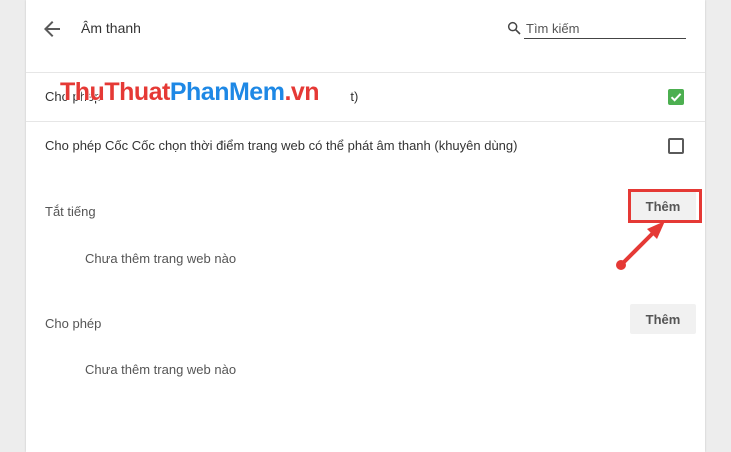 Image resolution: width=731 pixels, height=452 pixels. What do you see at coordinates (70, 211) in the screenshot?
I see `mute-section-title: Tắt tiếng` at bounding box center [70, 211].